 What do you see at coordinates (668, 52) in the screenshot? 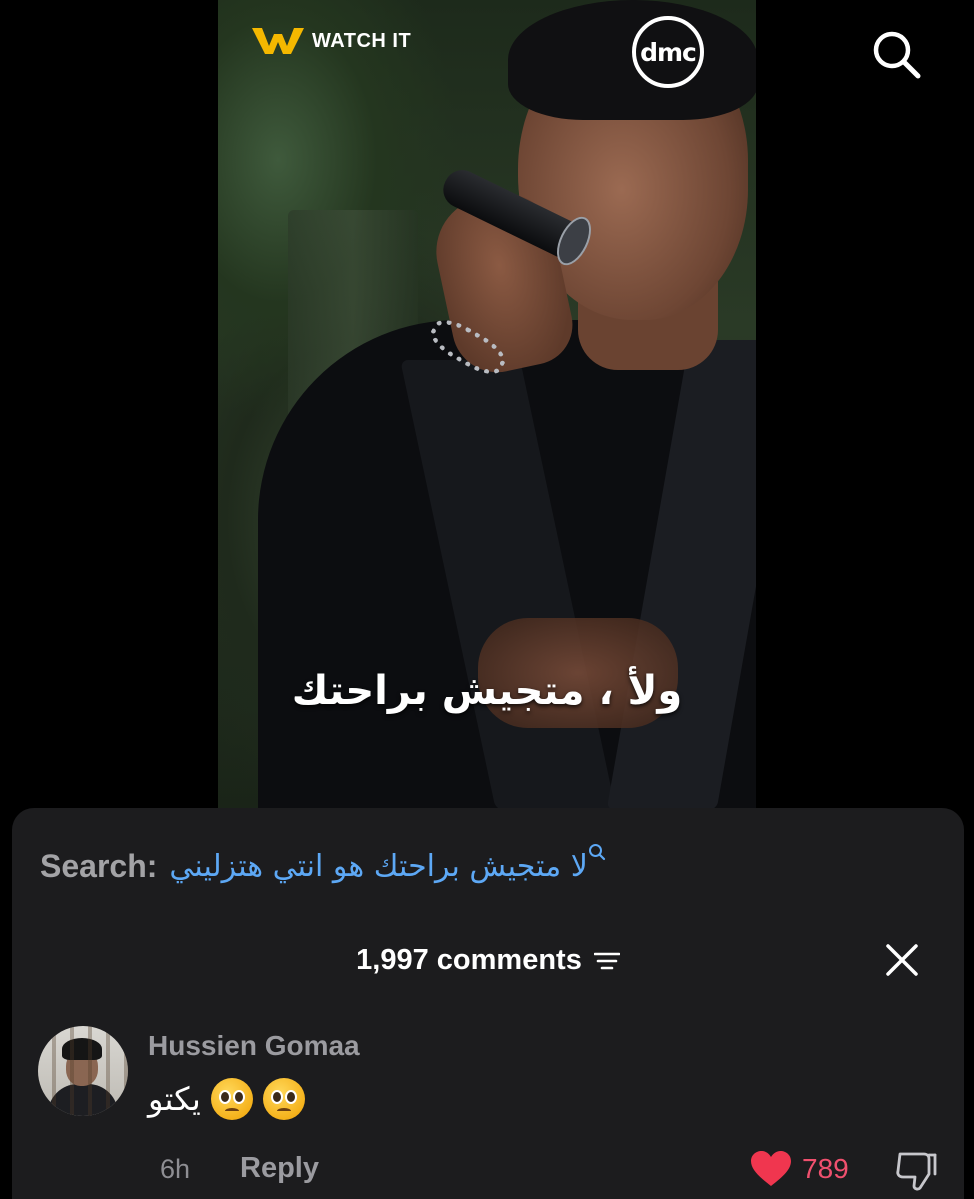
I see `dmc-logo: dmc` at bounding box center [668, 52].